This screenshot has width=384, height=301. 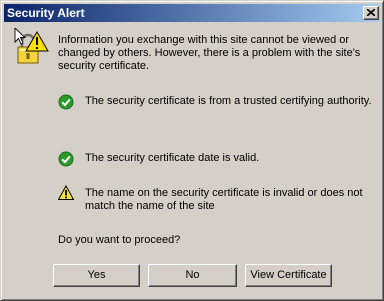 I want to click on close-icon, so click(x=371, y=12).